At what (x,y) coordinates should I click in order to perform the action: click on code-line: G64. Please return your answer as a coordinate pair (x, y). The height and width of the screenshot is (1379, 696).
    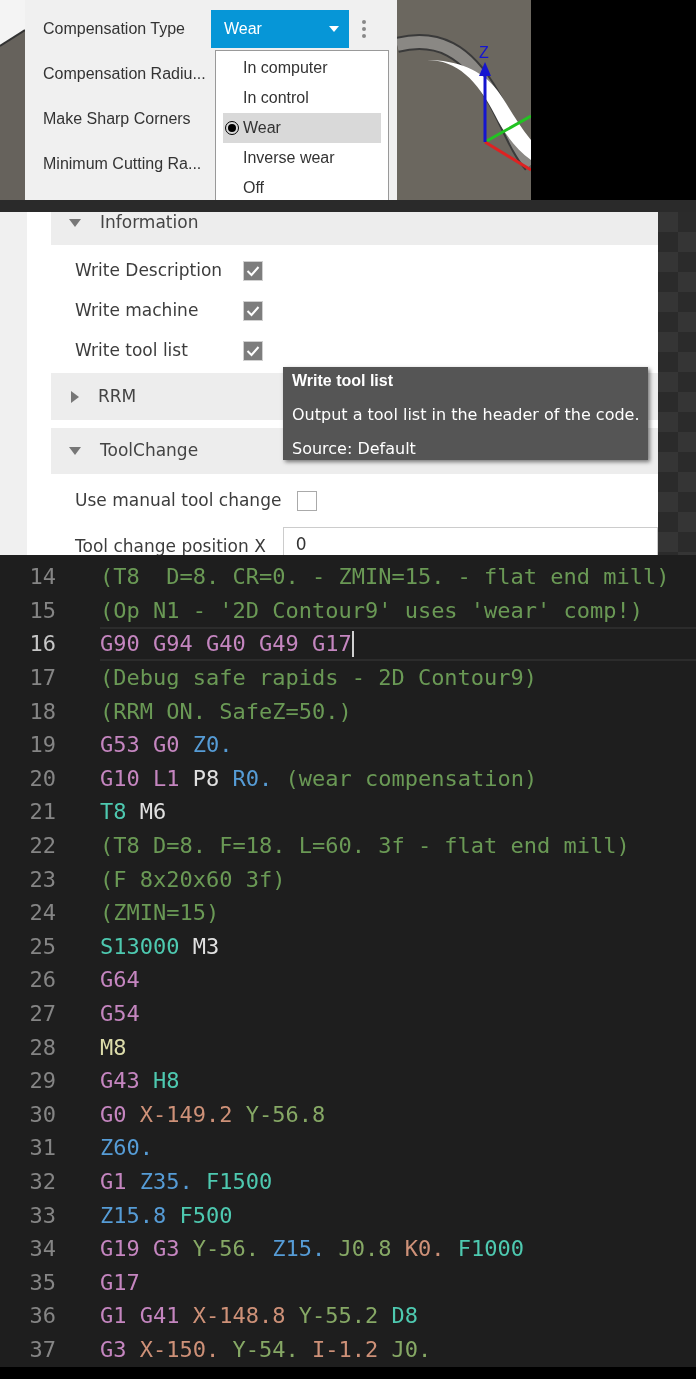
    Looking at the image, I should click on (120, 980).